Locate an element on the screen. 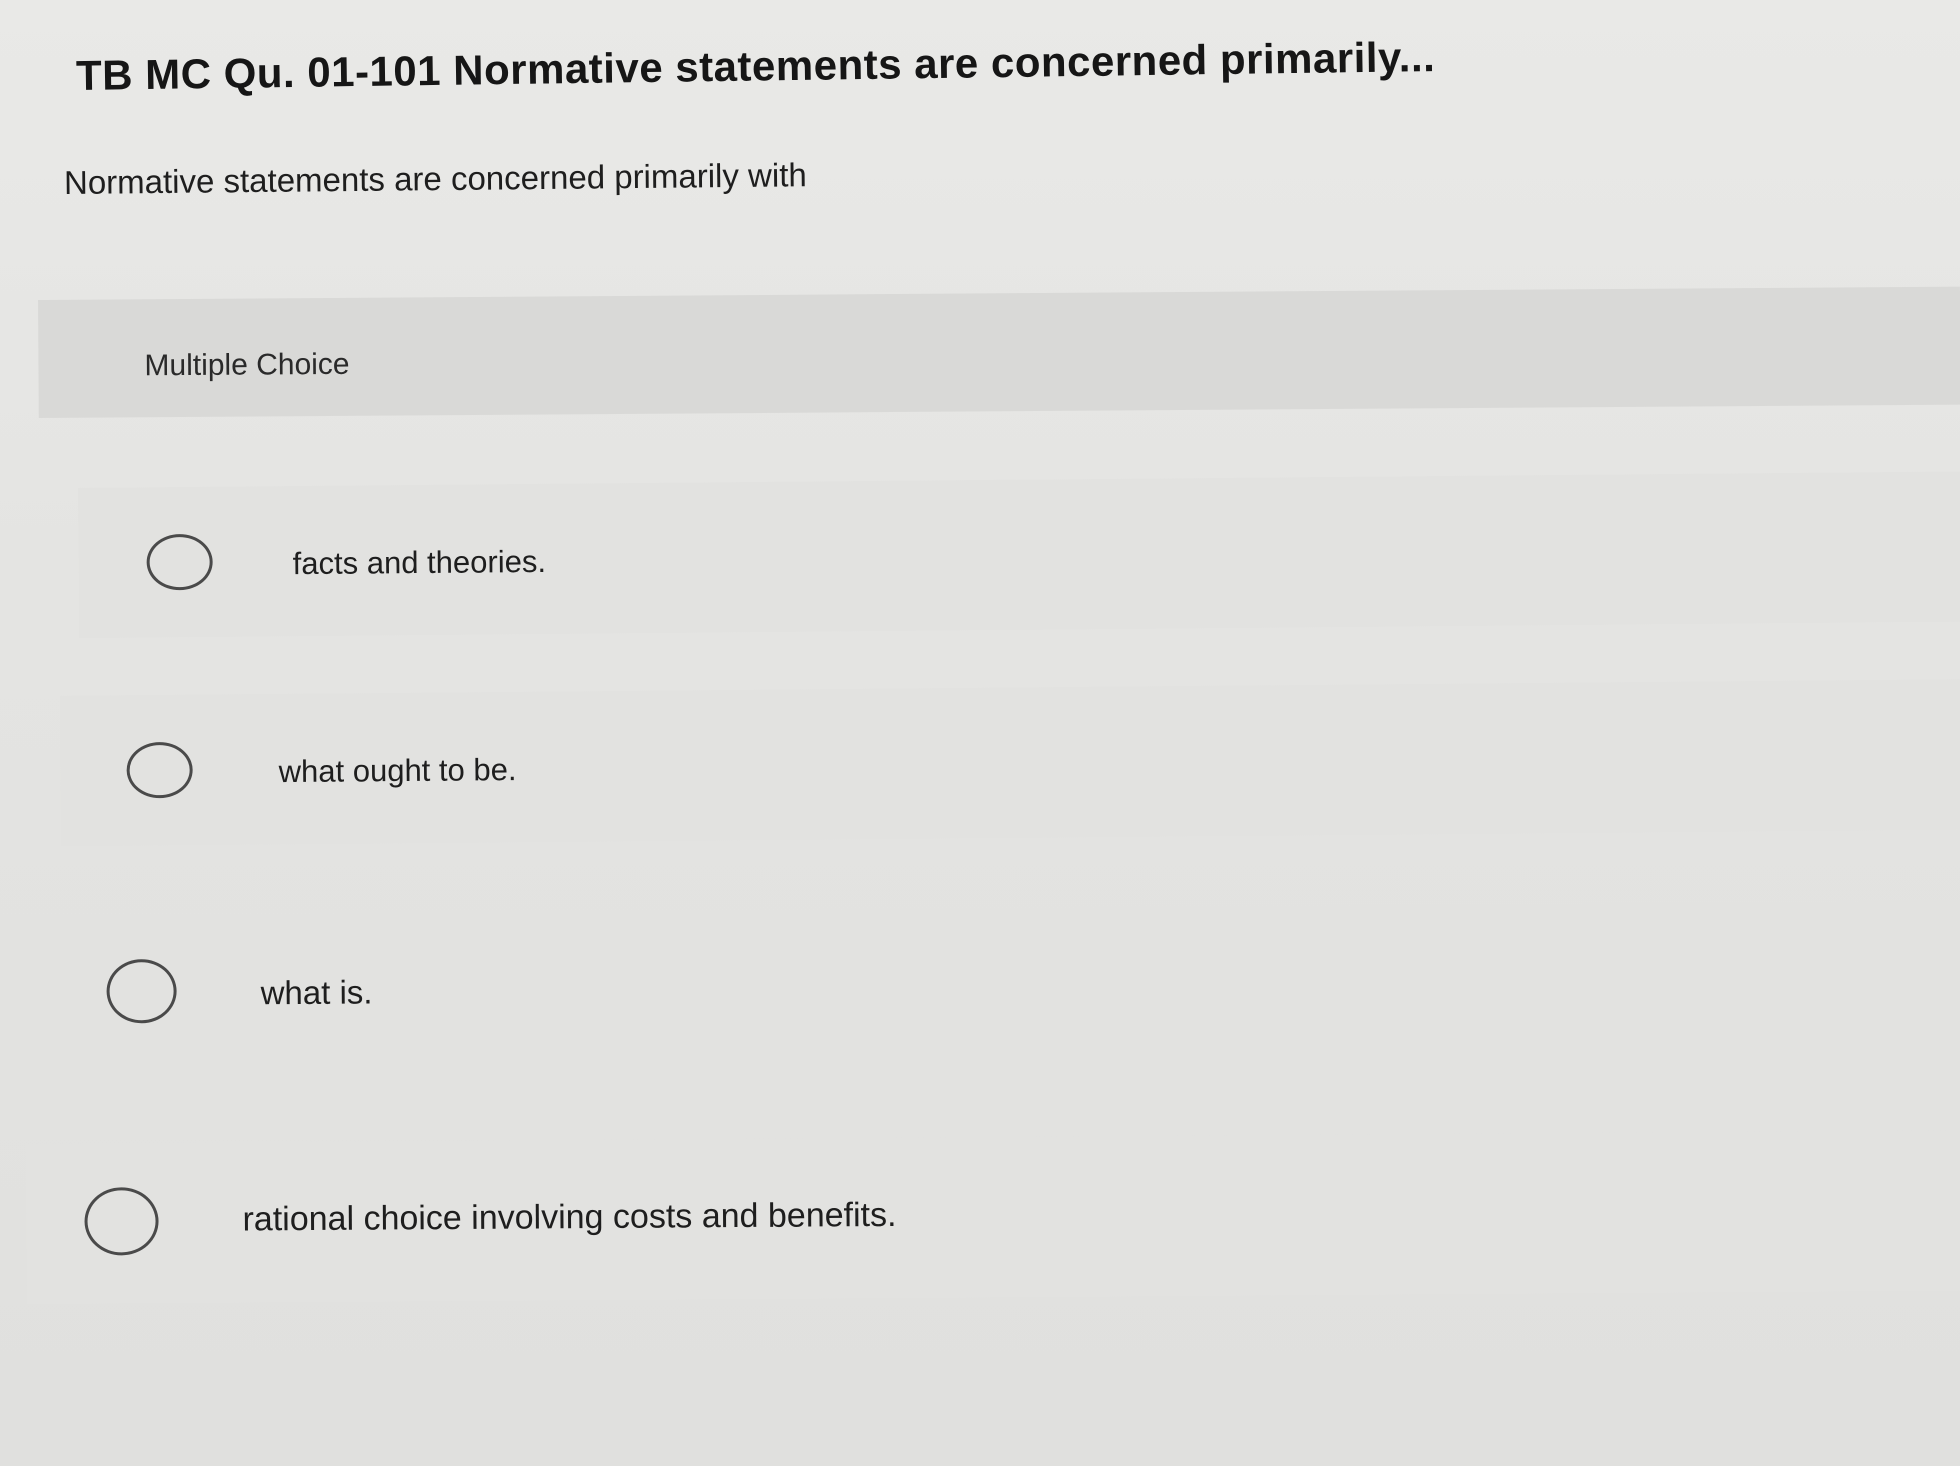 This screenshot has width=1960, height=1466. answer-option-label: what is. is located at coordinates (316, 992).